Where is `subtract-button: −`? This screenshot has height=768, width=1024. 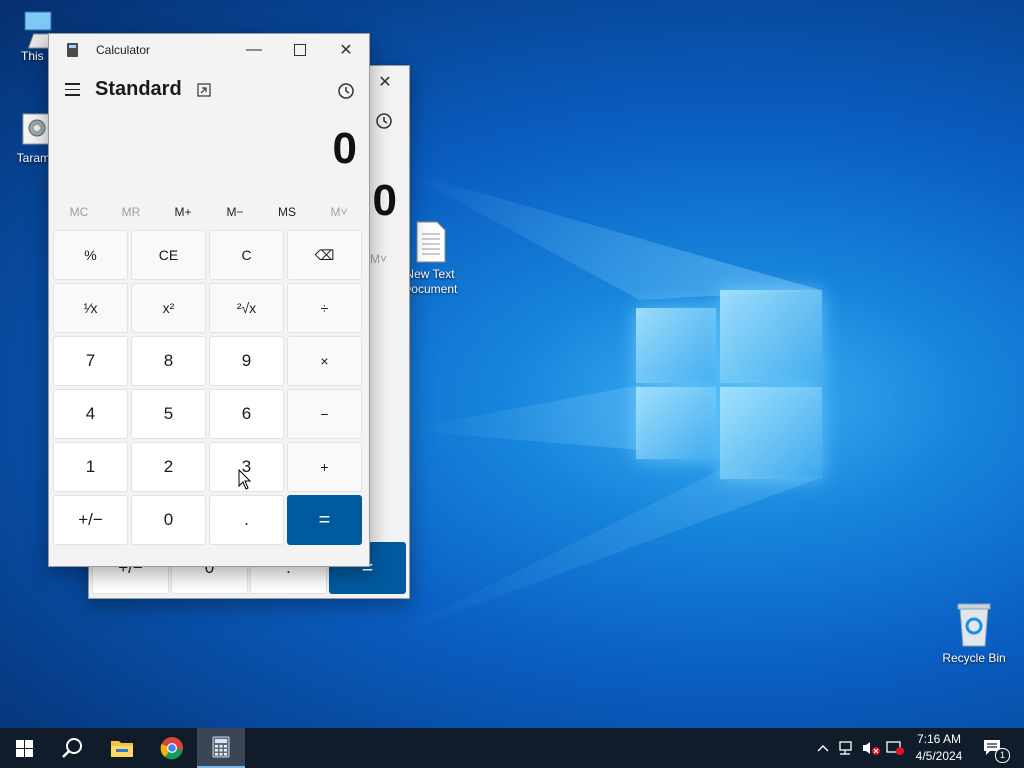
subtract-button: − is located at coordinates (324, 414).